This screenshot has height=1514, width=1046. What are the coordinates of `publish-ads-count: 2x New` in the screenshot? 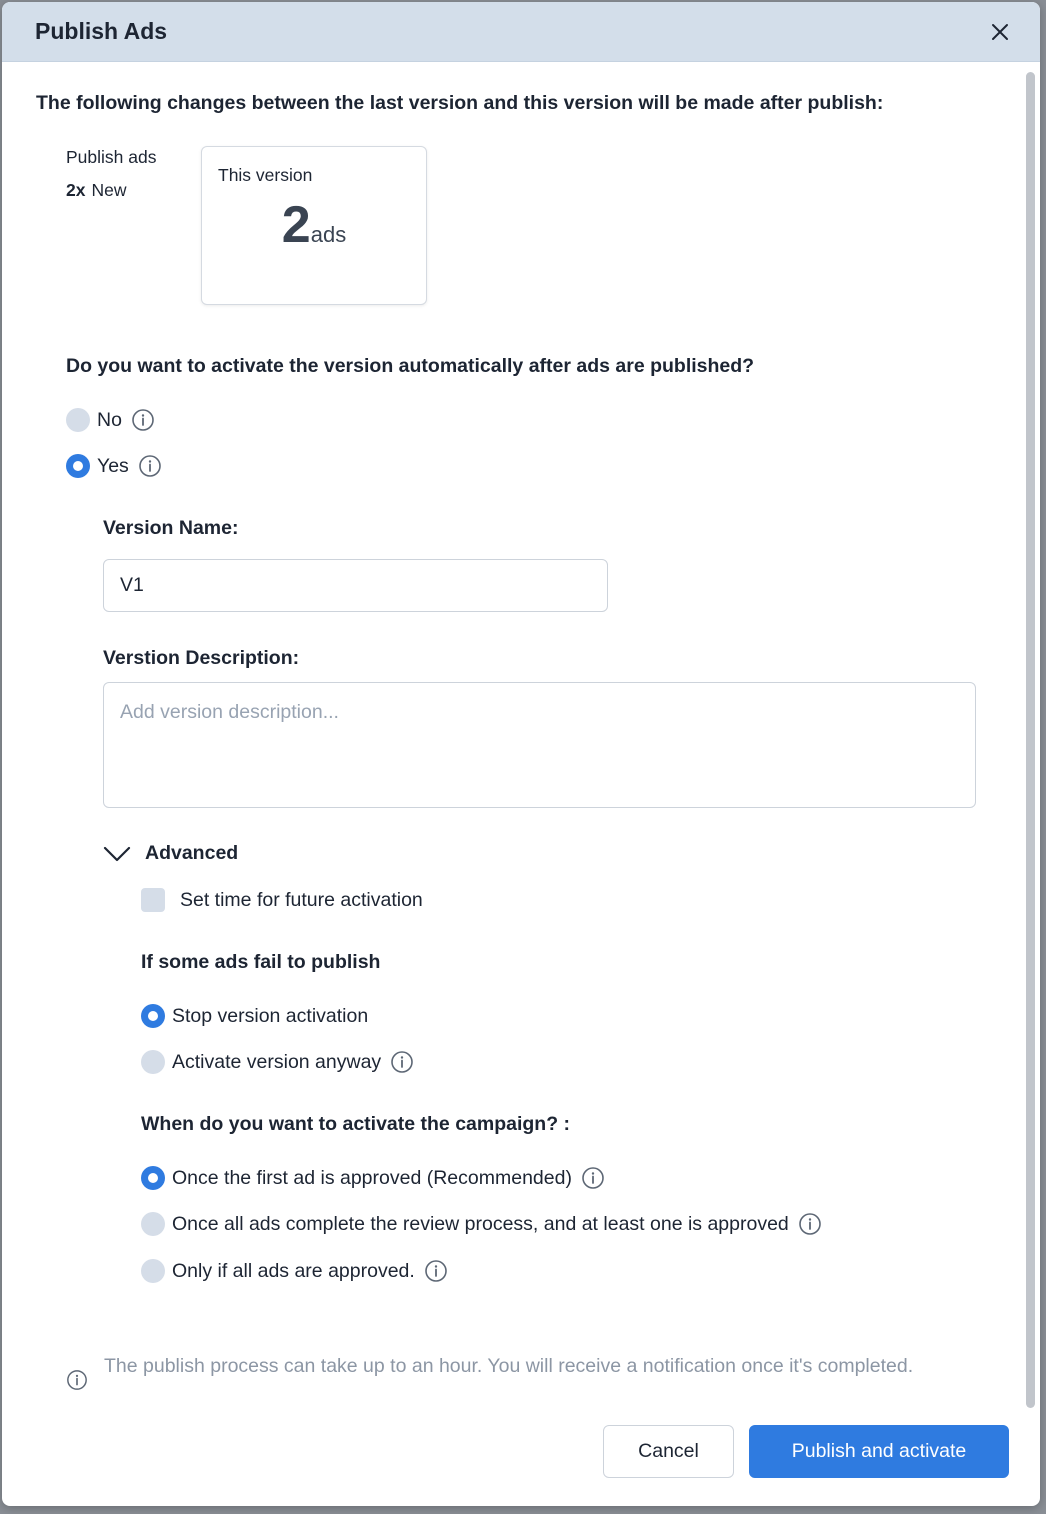 It's located at (96, 190).